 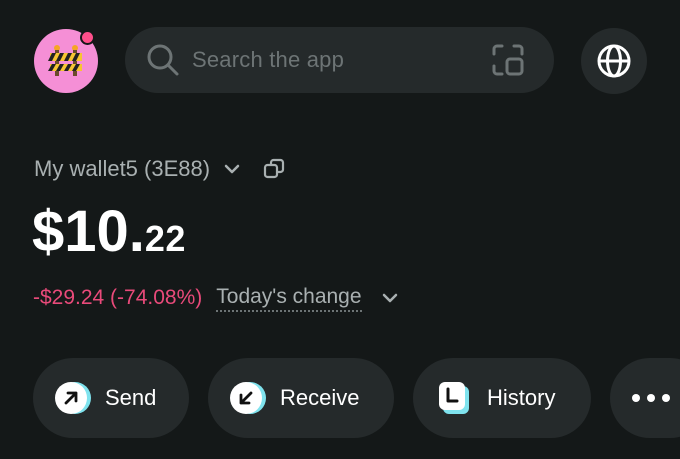 I want to click on more-icon, so click(x=651, y=398).